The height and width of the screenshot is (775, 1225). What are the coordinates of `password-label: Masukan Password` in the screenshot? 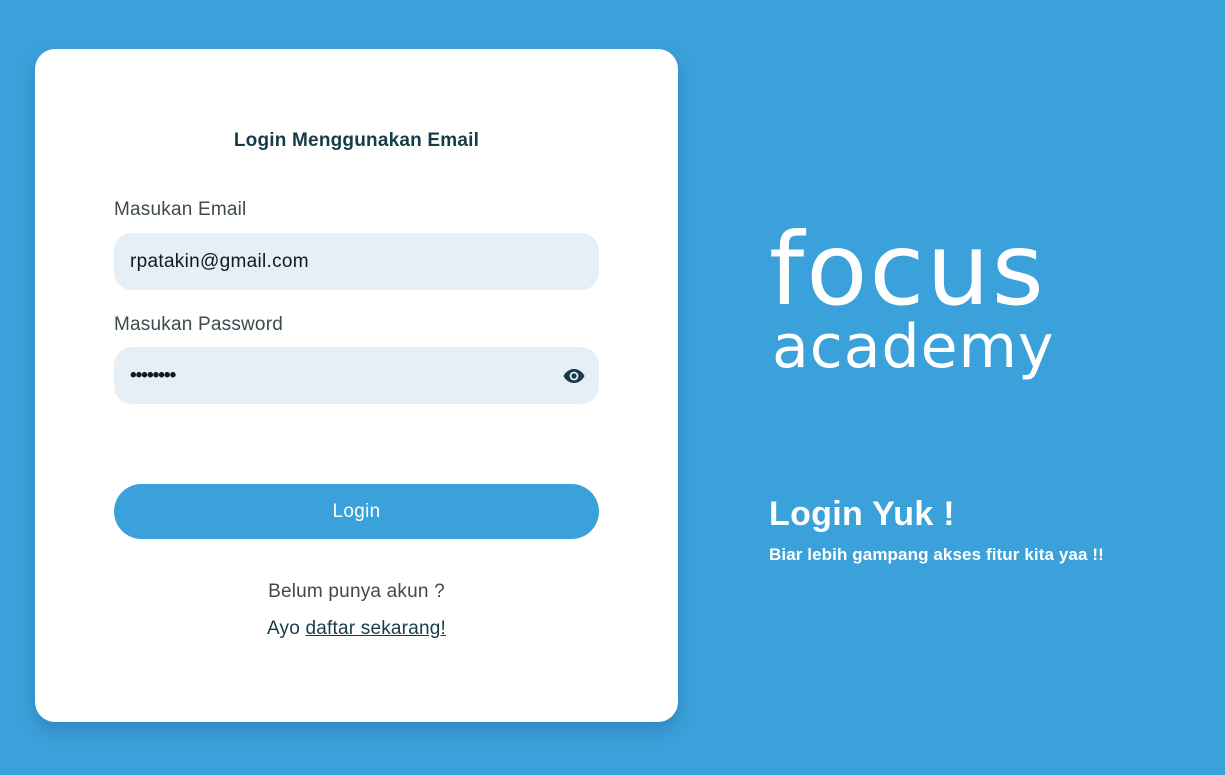 It's located at (198, 324).